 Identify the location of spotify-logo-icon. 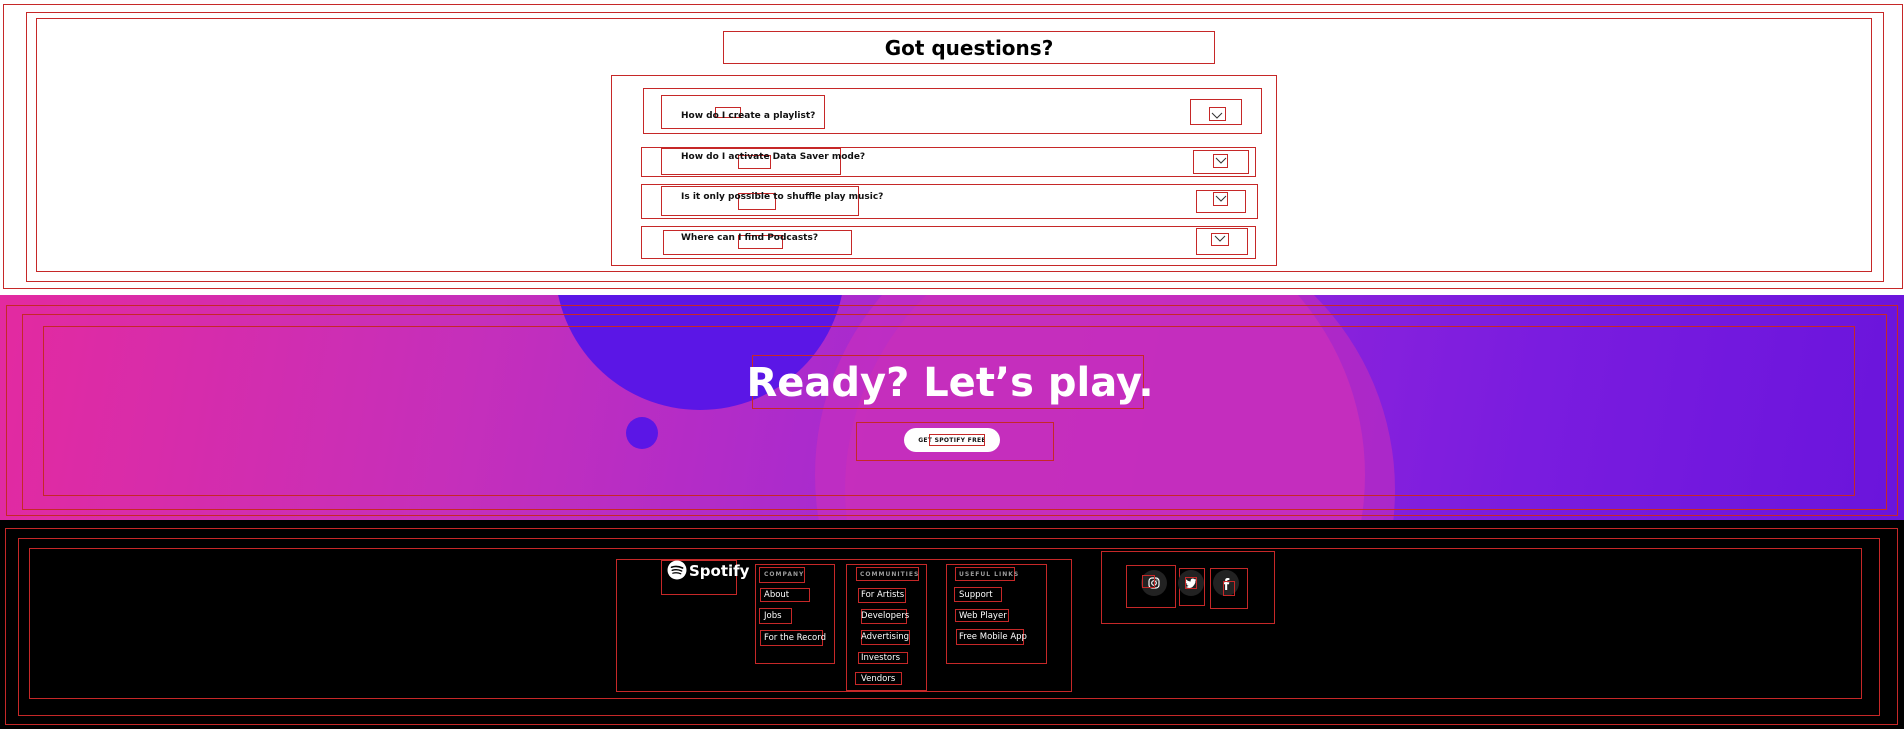
(677, 570).